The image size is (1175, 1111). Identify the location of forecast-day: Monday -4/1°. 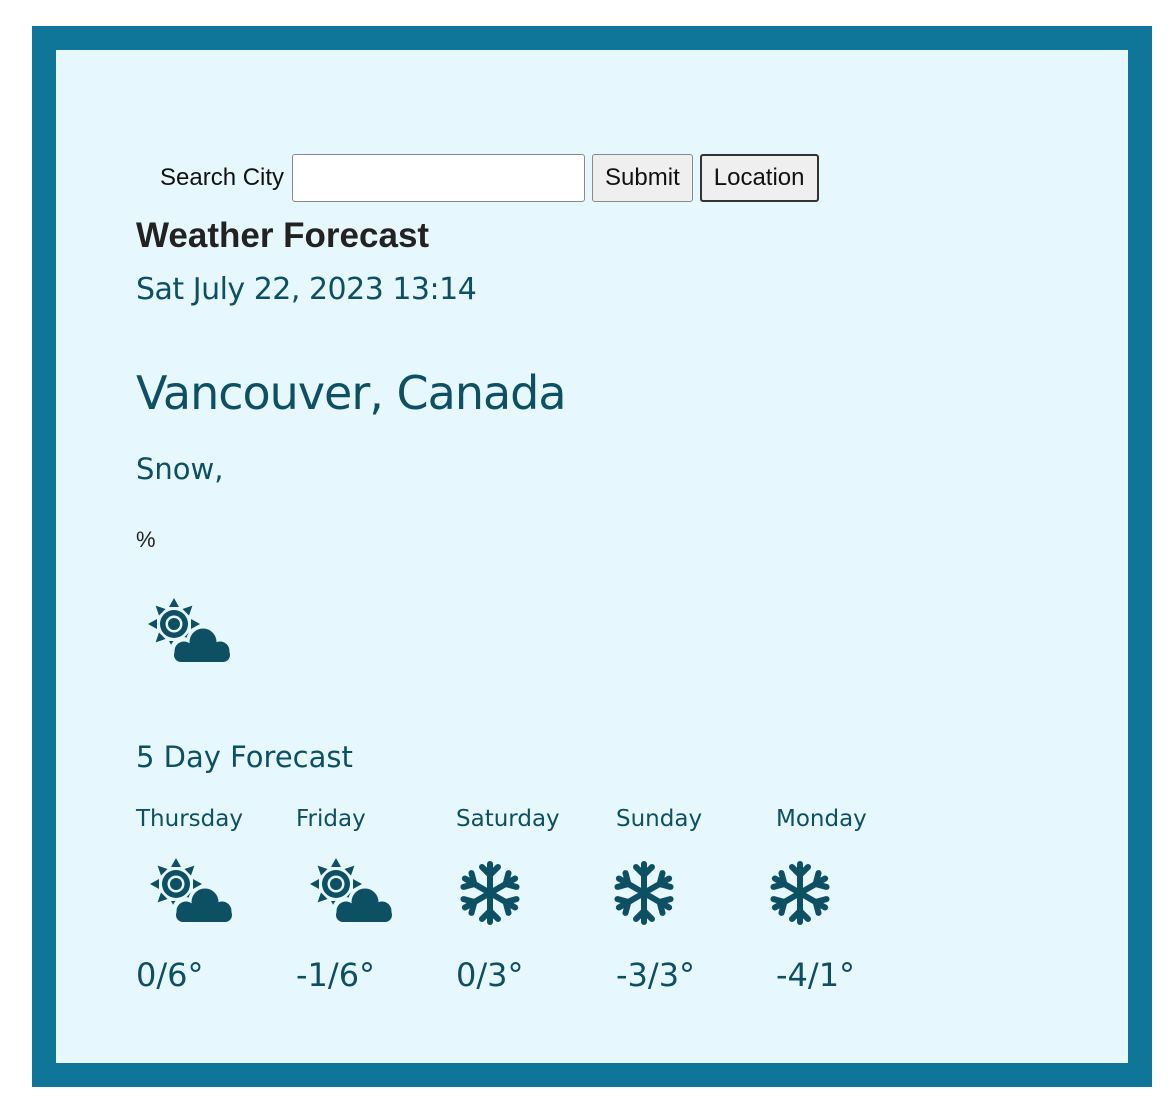
(856, 921).